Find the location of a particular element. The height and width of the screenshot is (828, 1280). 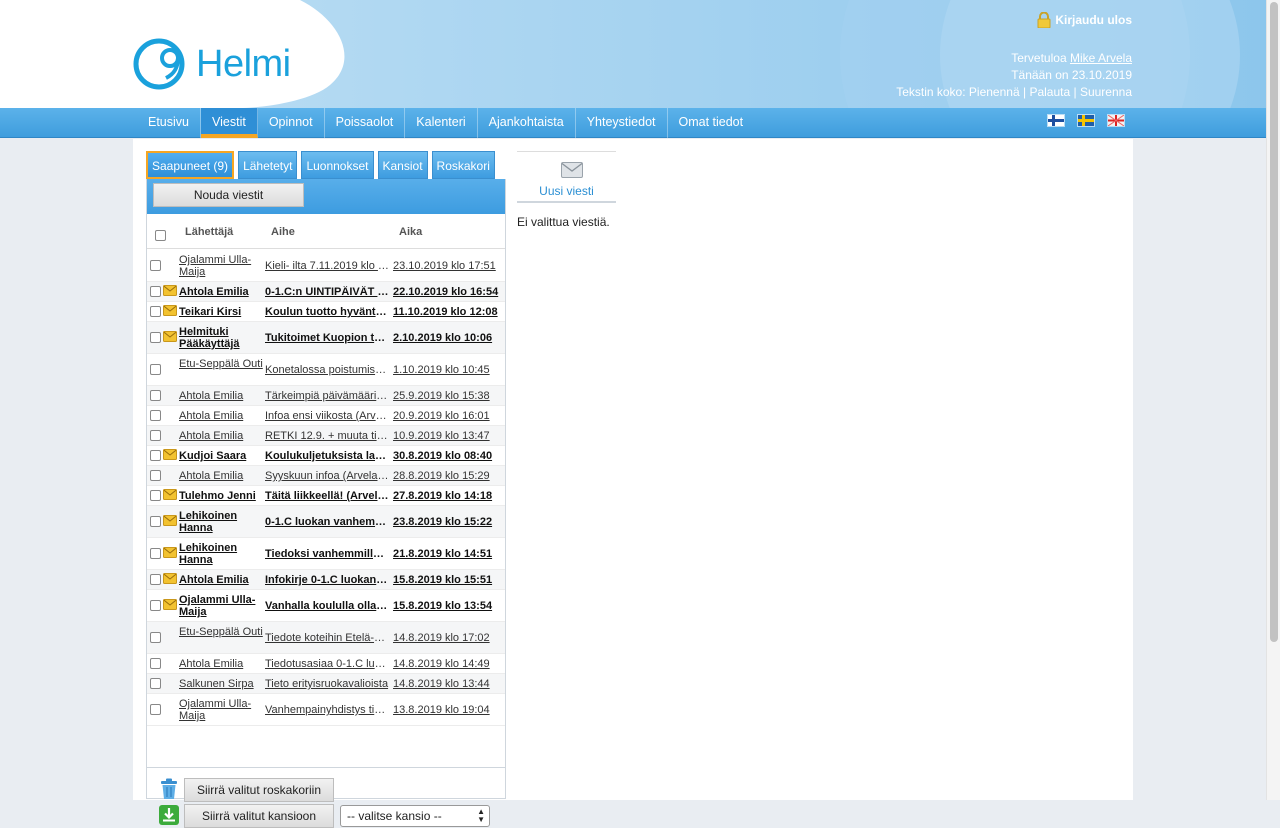

message-subject: Syyskuun infoa (Arvela Aapo) is located at coordinates (327, 476).